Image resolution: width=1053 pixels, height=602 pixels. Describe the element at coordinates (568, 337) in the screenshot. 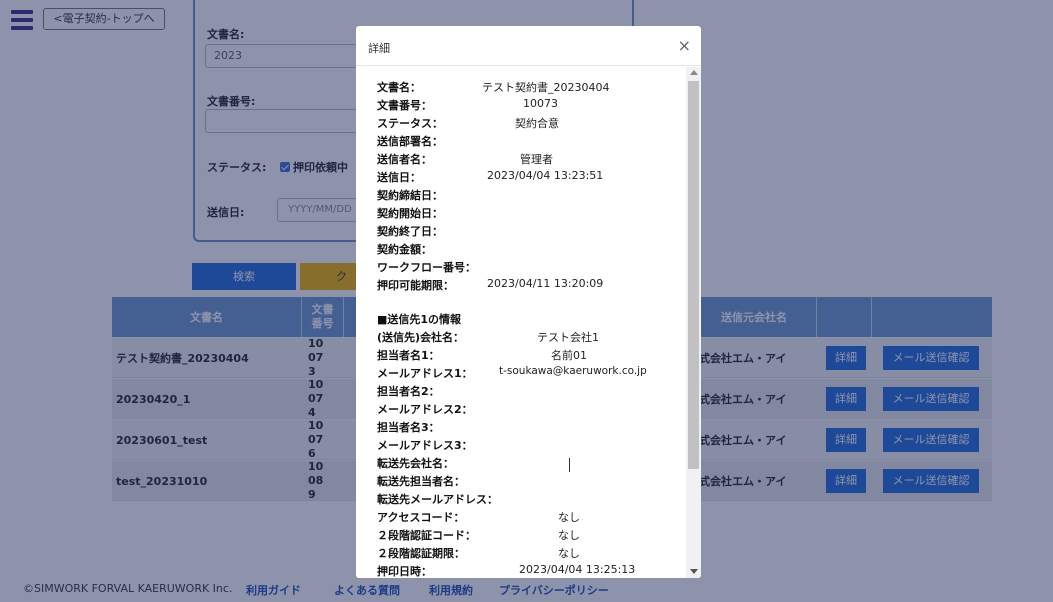

I see `field-value: テスト会社1` at that location.